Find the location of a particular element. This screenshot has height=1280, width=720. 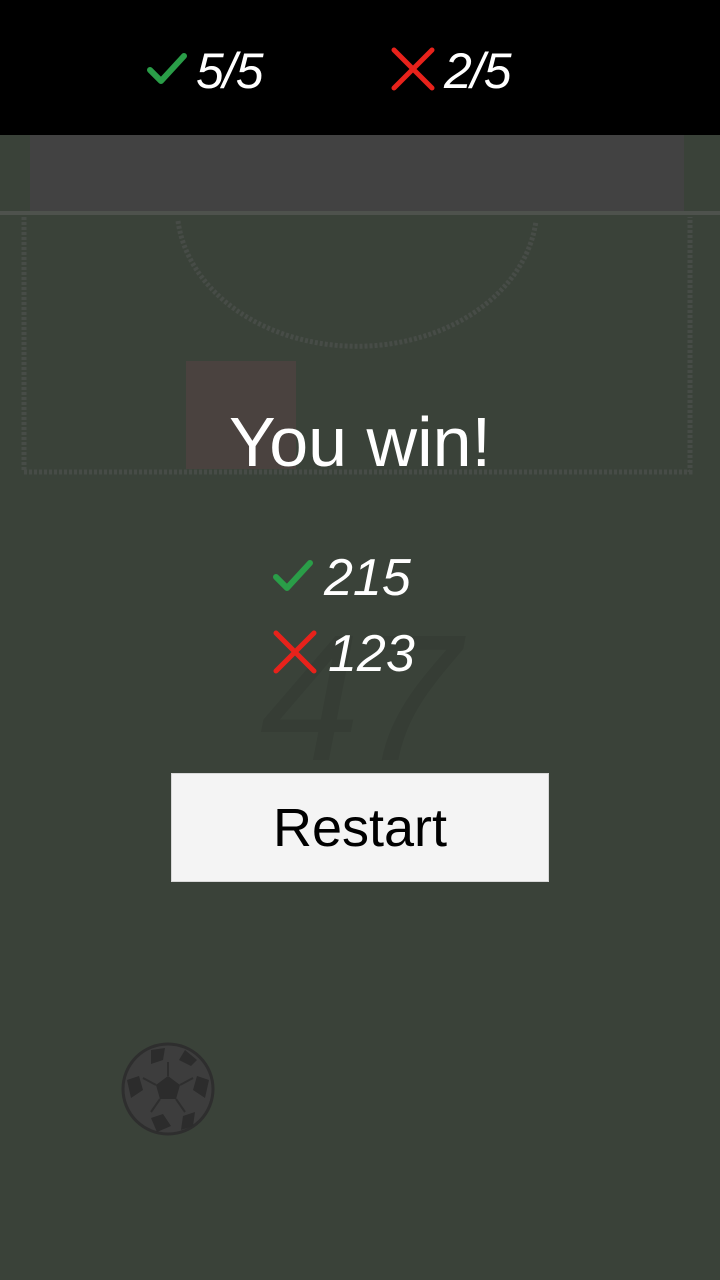

total-goals-scored: 215 is located at coordinates (341, 578).